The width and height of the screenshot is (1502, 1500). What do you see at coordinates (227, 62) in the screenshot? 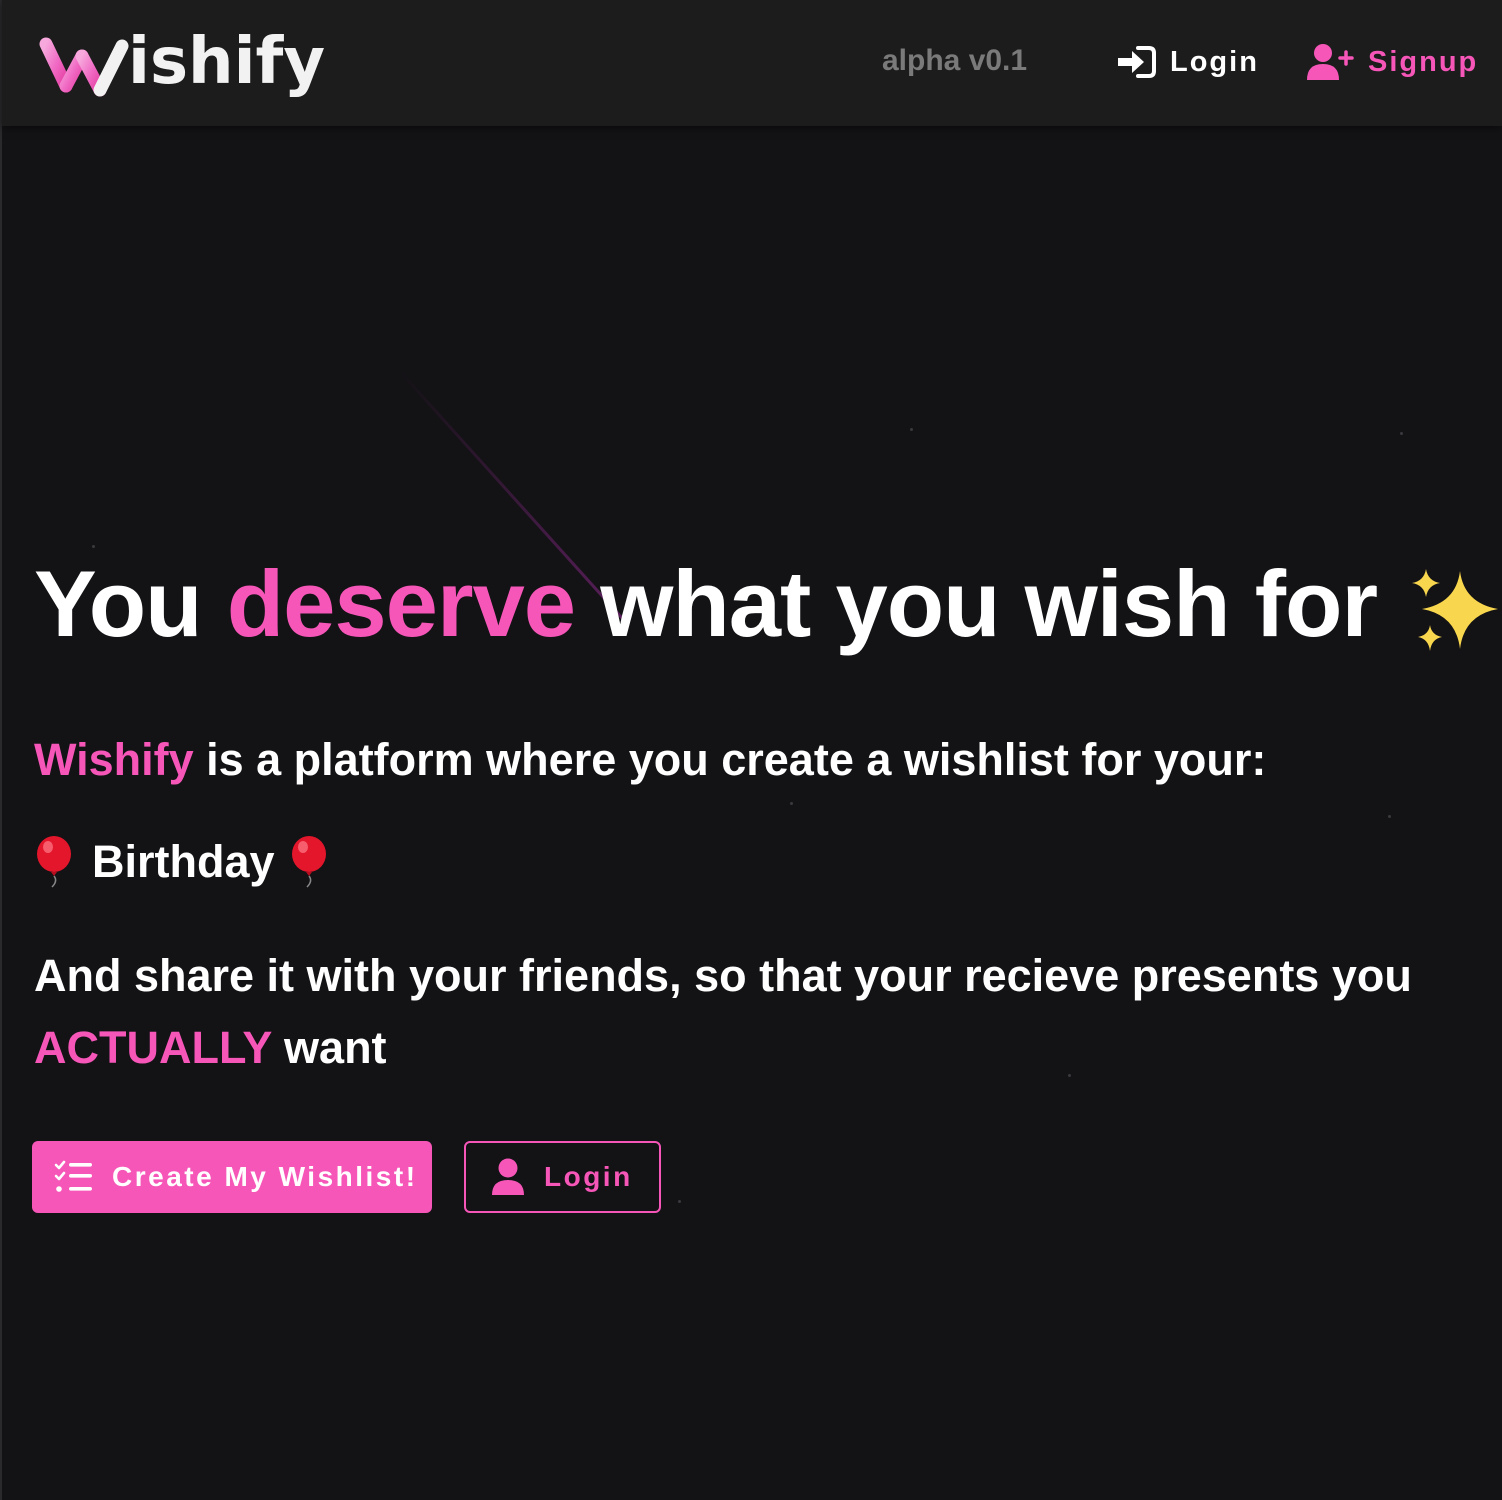
I see `logo-text: ishify` at bounding box center [227, 62].